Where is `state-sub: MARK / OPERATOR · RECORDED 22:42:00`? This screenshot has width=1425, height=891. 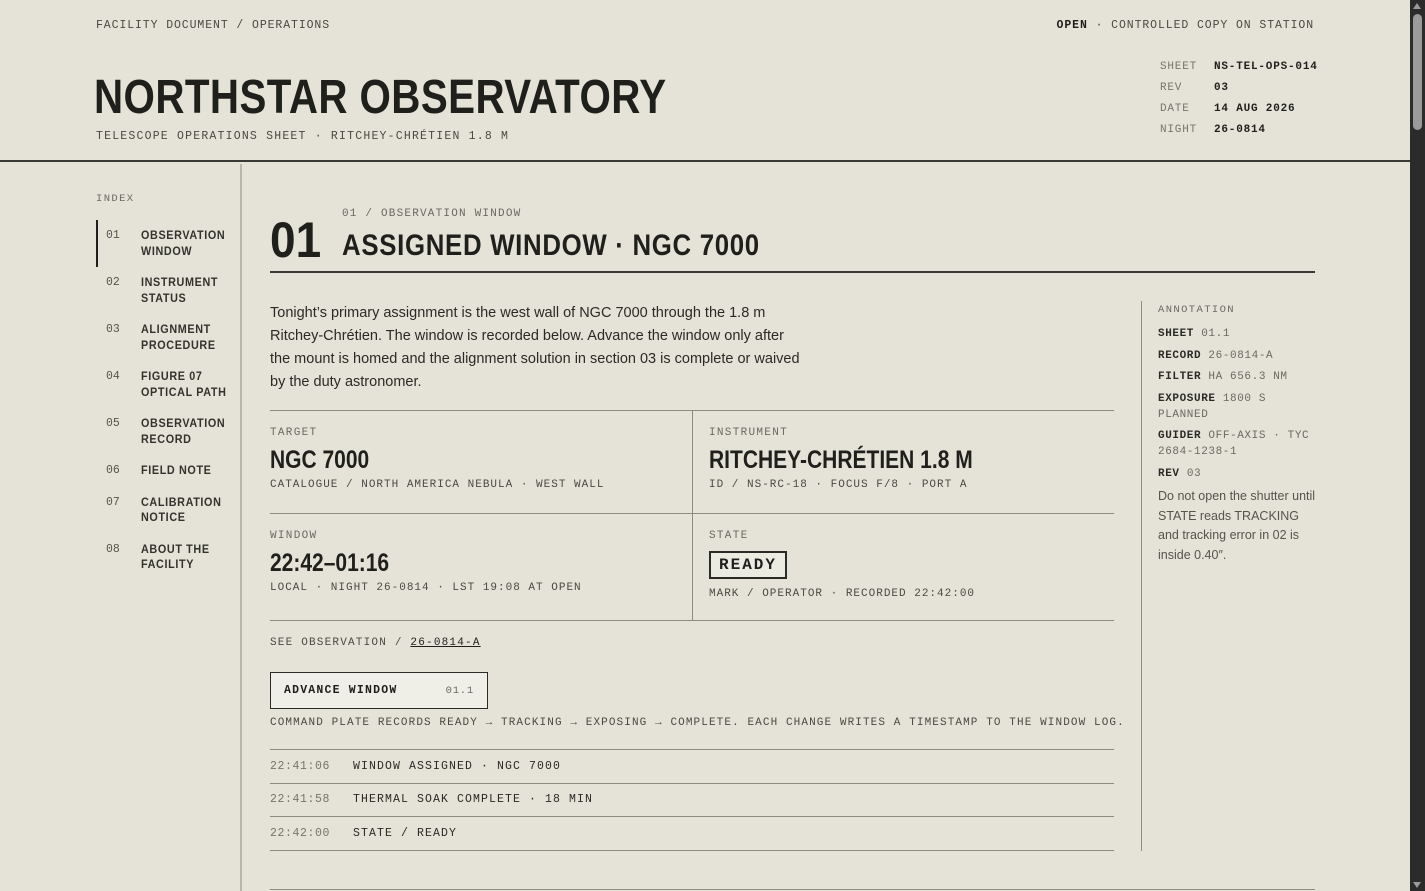
state-sub: MARK / OPERATOR · RECORDED 22:42:00 is located at coordinates (842, 594).